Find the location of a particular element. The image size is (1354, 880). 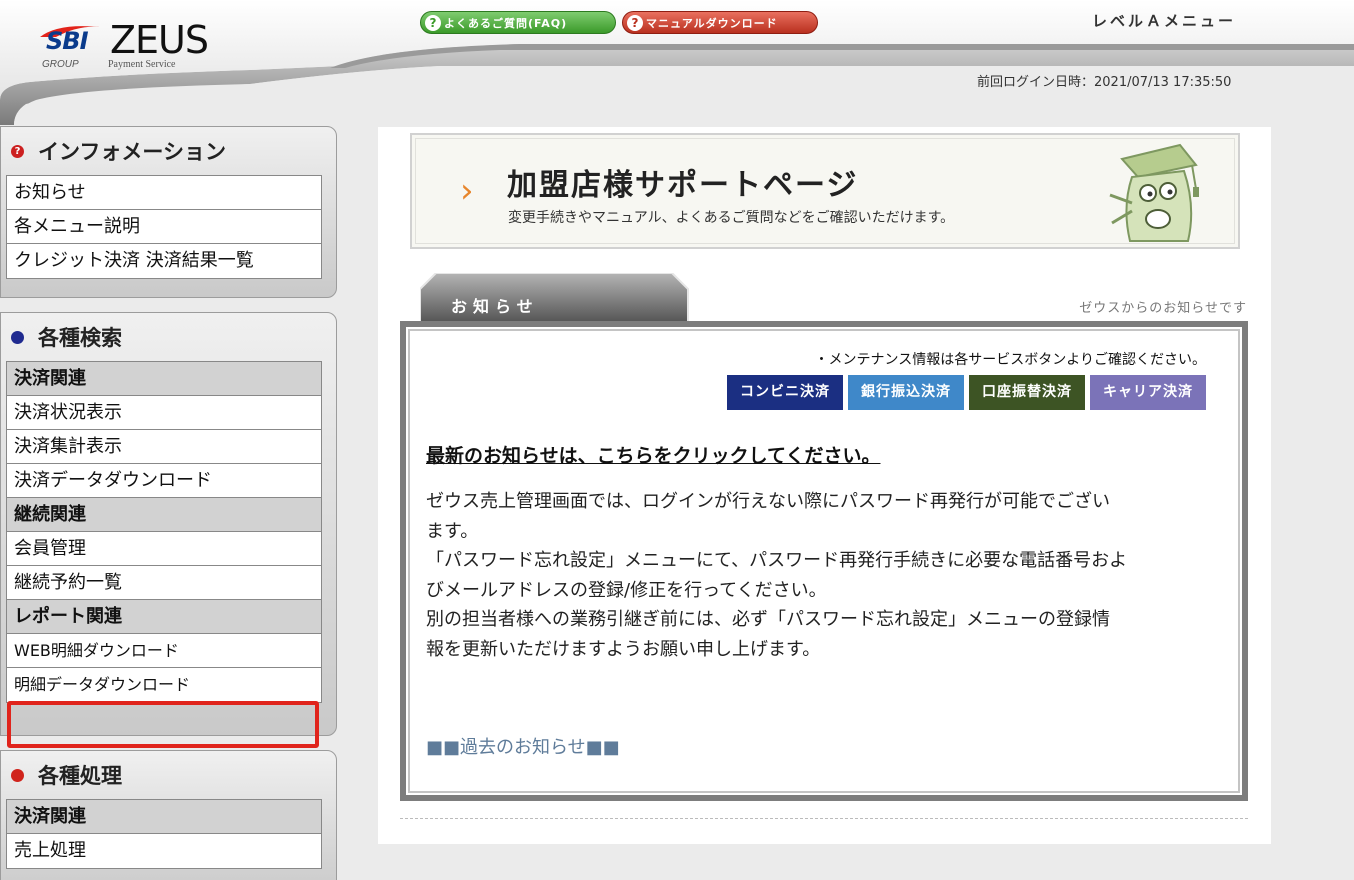

manual-download-button: ? マニュアルダウンロード is located at coordinates (720, 22).